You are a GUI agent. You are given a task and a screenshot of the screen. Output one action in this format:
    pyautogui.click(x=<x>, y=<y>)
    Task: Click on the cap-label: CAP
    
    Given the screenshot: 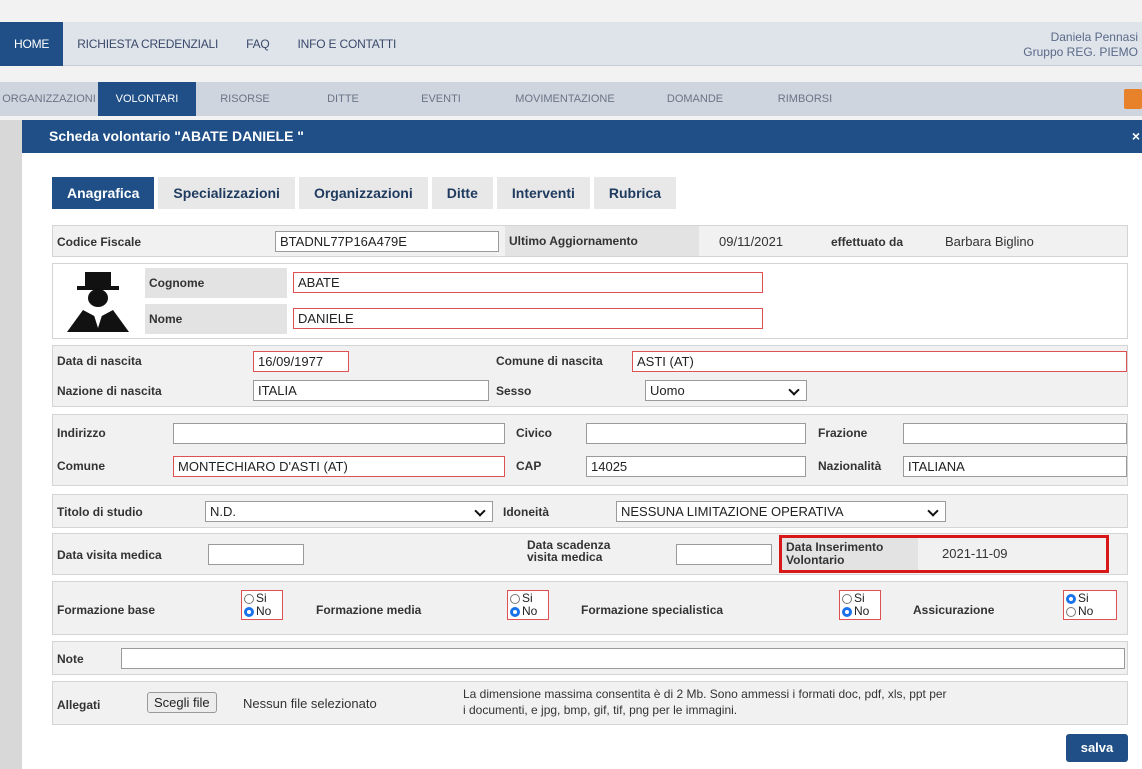 What is the action you would take?
    pyautogui.click(x=529, y=466)
    